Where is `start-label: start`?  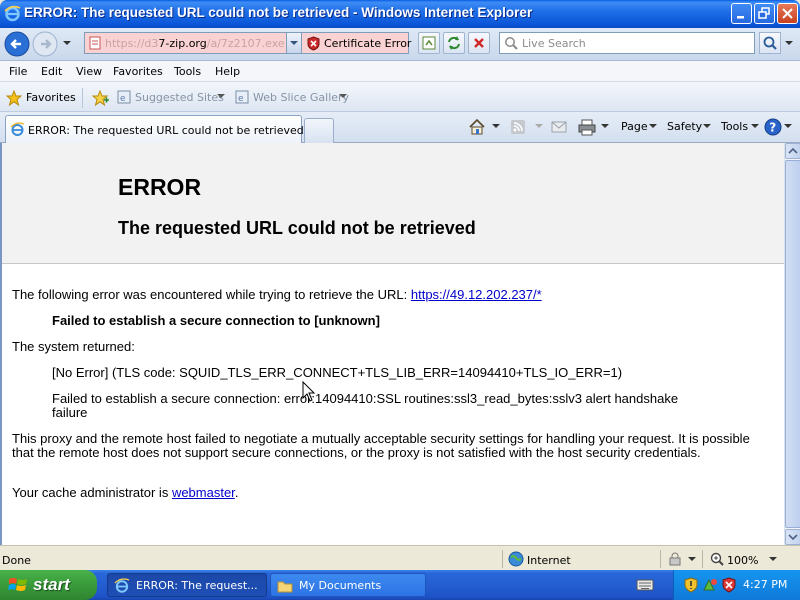
start-label: start is located at coordinates (51, 584).